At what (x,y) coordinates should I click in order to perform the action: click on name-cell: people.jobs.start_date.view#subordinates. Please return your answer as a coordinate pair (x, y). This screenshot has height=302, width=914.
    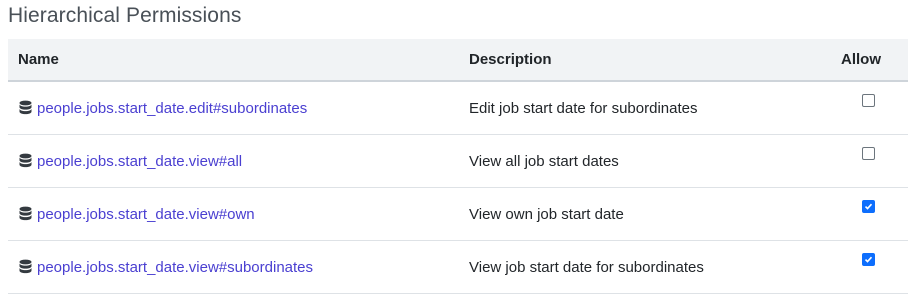
    Looking at the image, I should click on (233, 267).